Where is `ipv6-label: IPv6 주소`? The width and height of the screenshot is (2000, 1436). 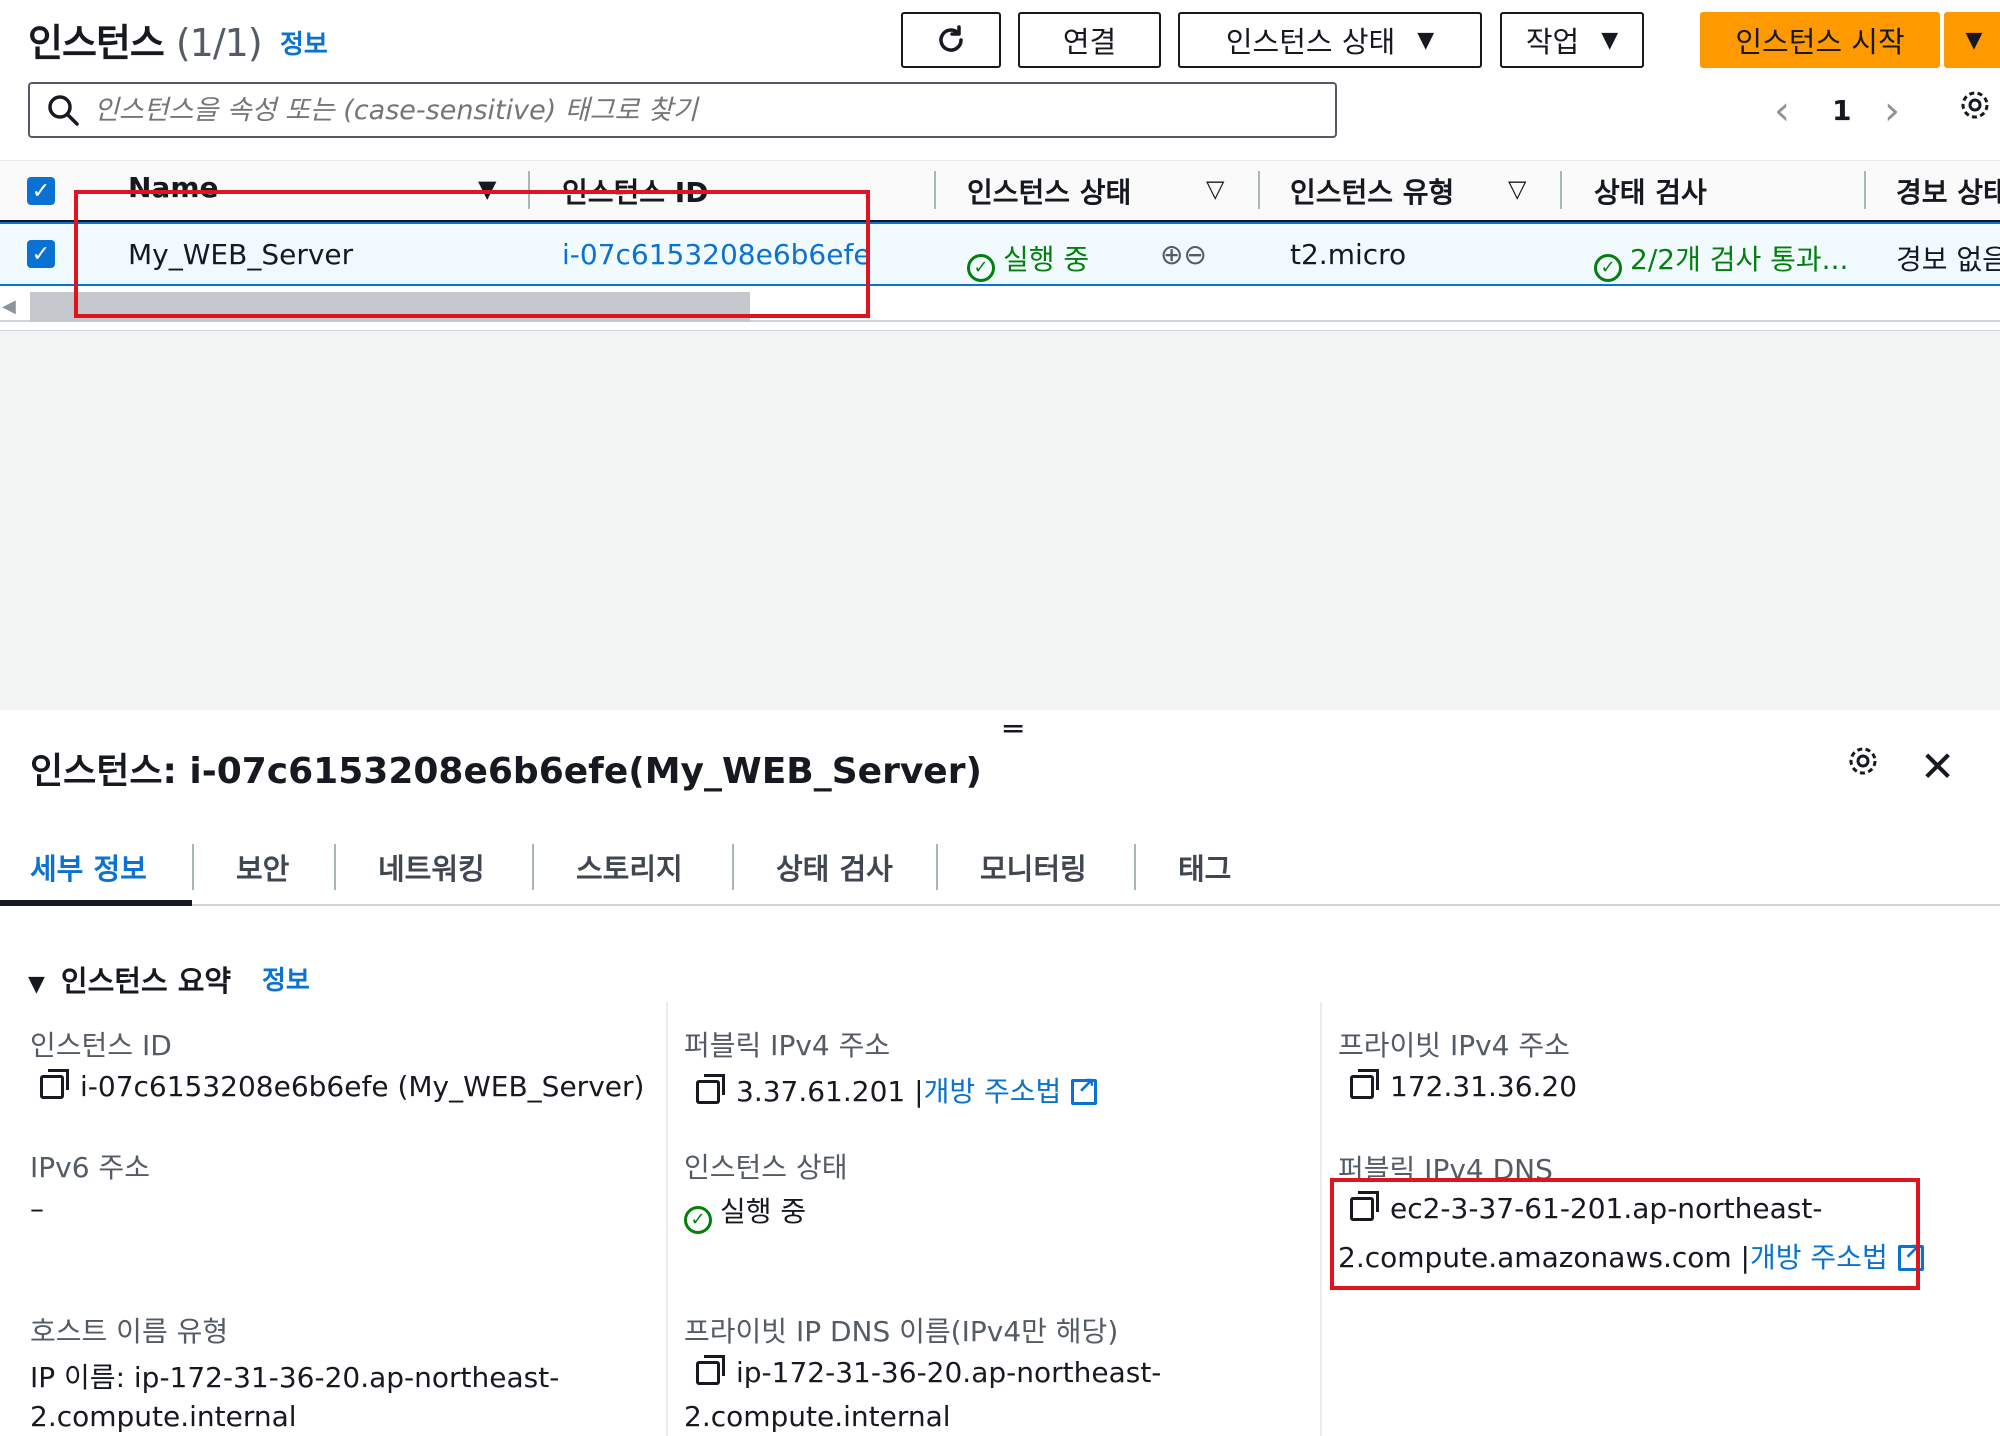 ipv6-label: IPv6 주소 is located at coordinates (90, 1167).